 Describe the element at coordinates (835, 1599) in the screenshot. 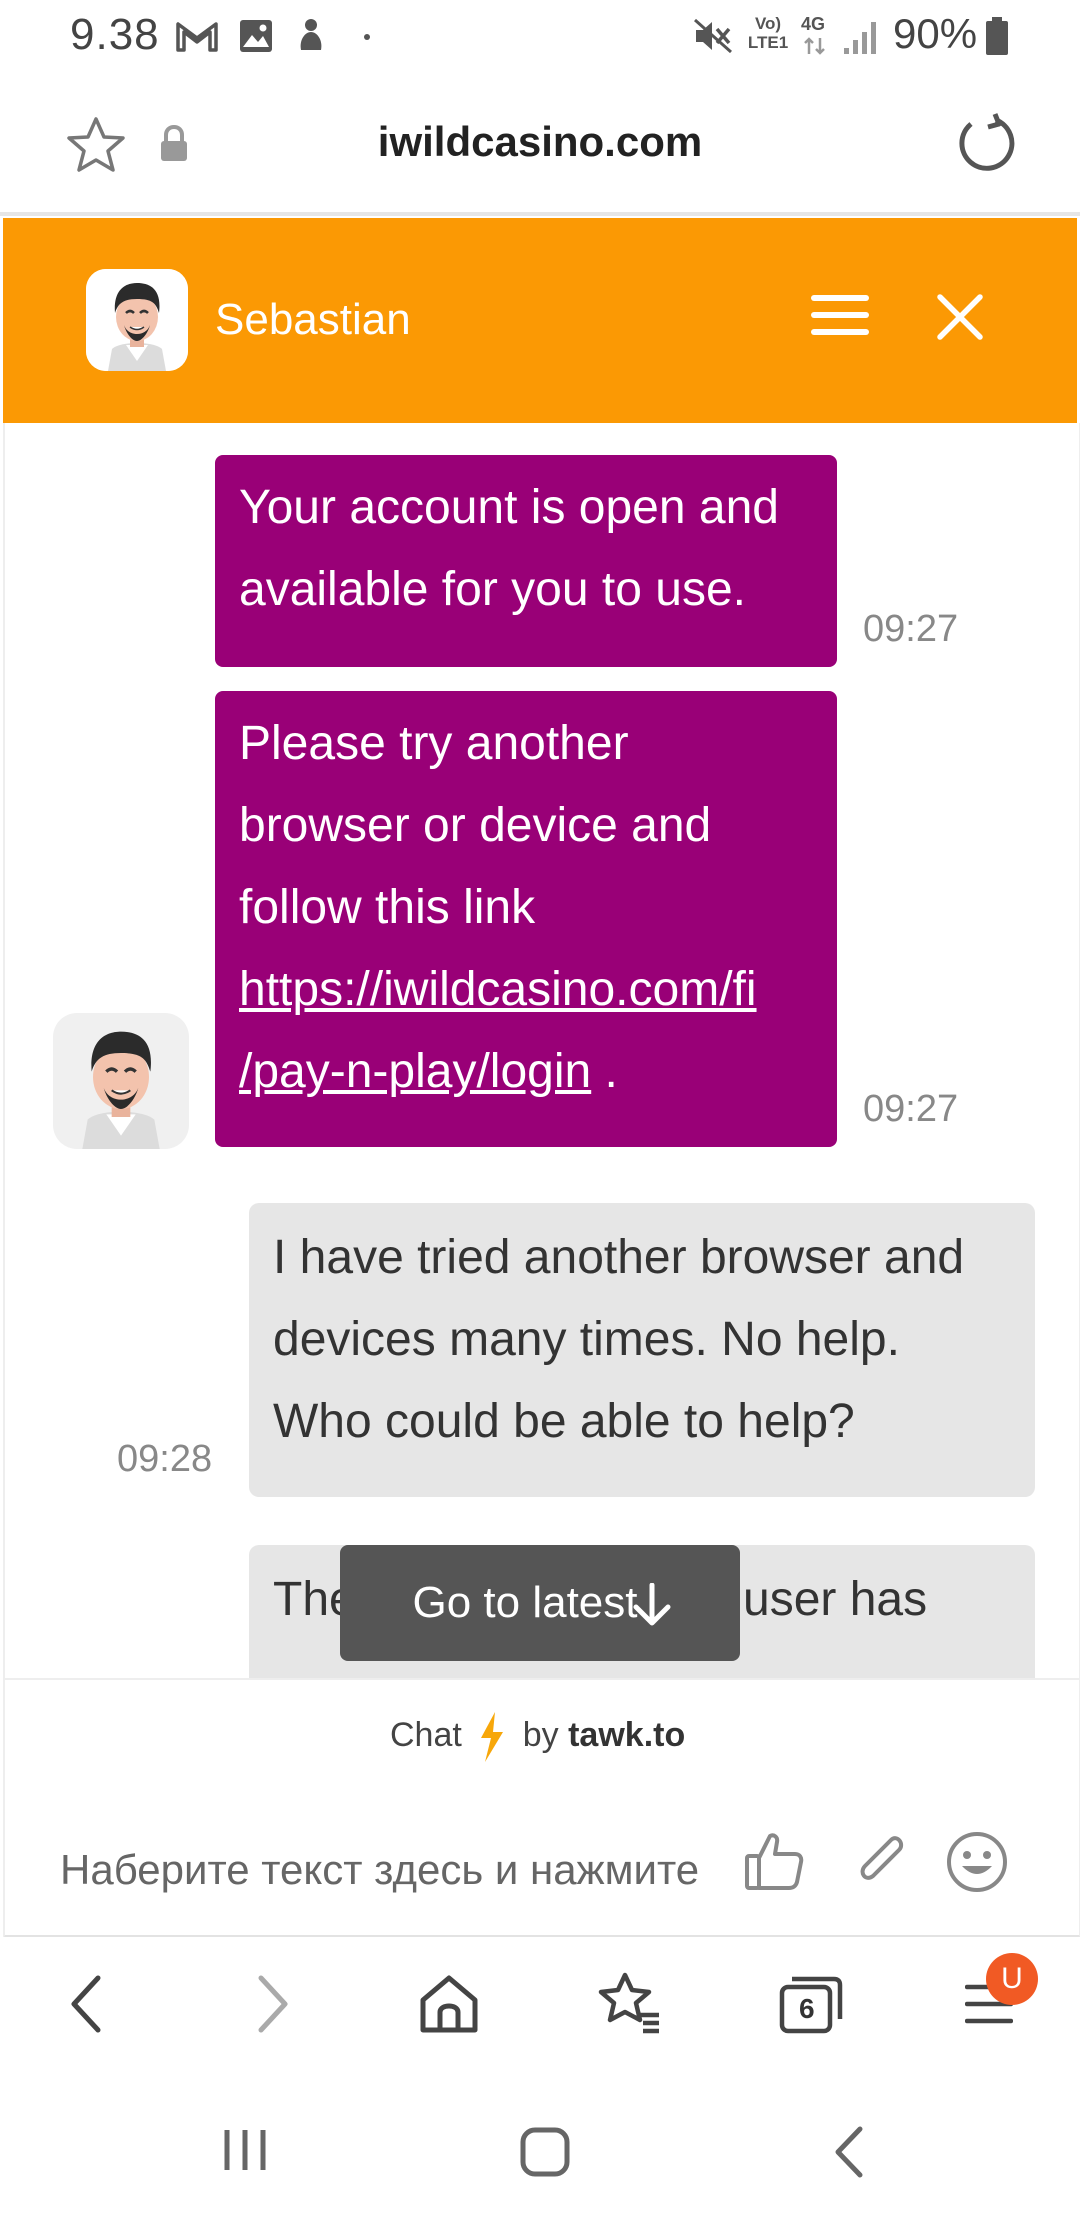

I see `message-partial-end: user has` at that location.